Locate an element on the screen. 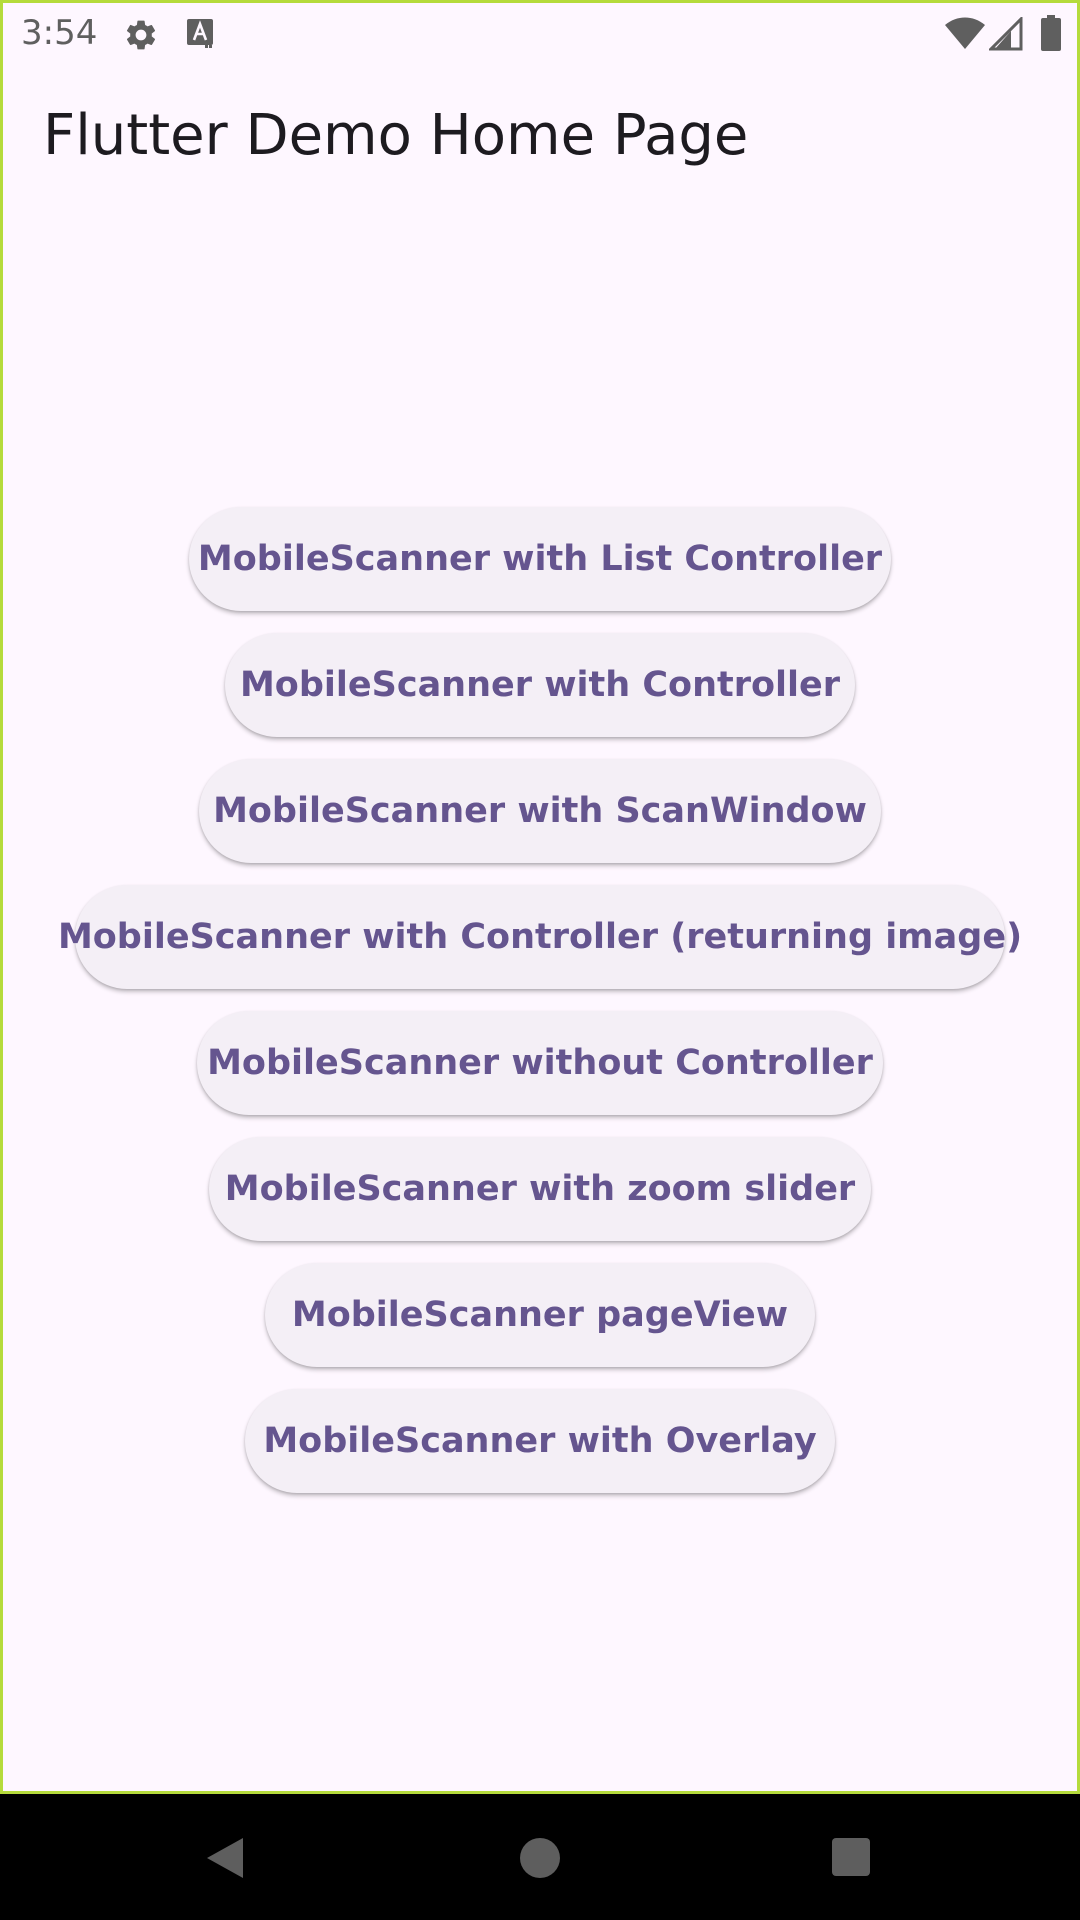  recents-icon is located at coordinates (851, 1857).